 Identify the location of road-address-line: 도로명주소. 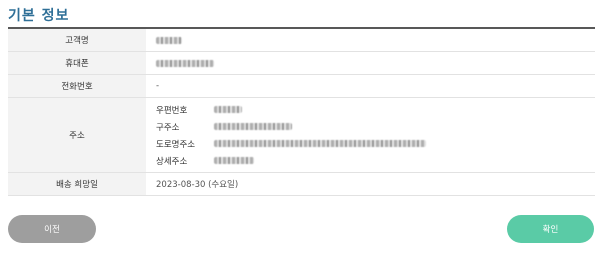
(291, 143).